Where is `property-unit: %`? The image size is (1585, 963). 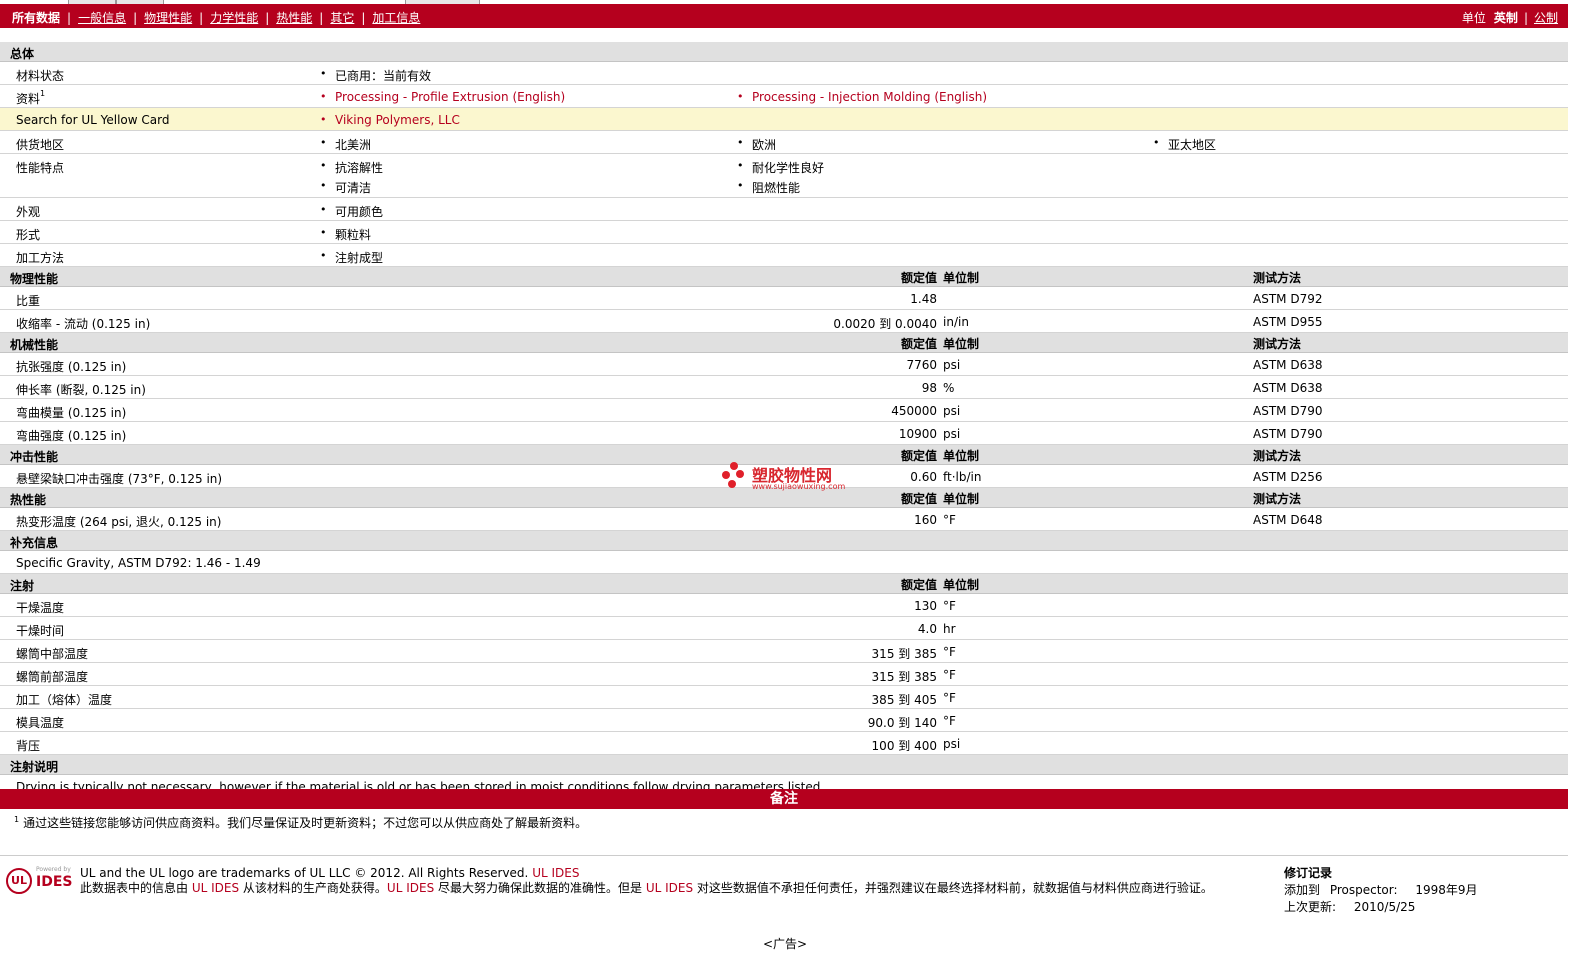
property-unit: % is located at coordinates (949, 388).